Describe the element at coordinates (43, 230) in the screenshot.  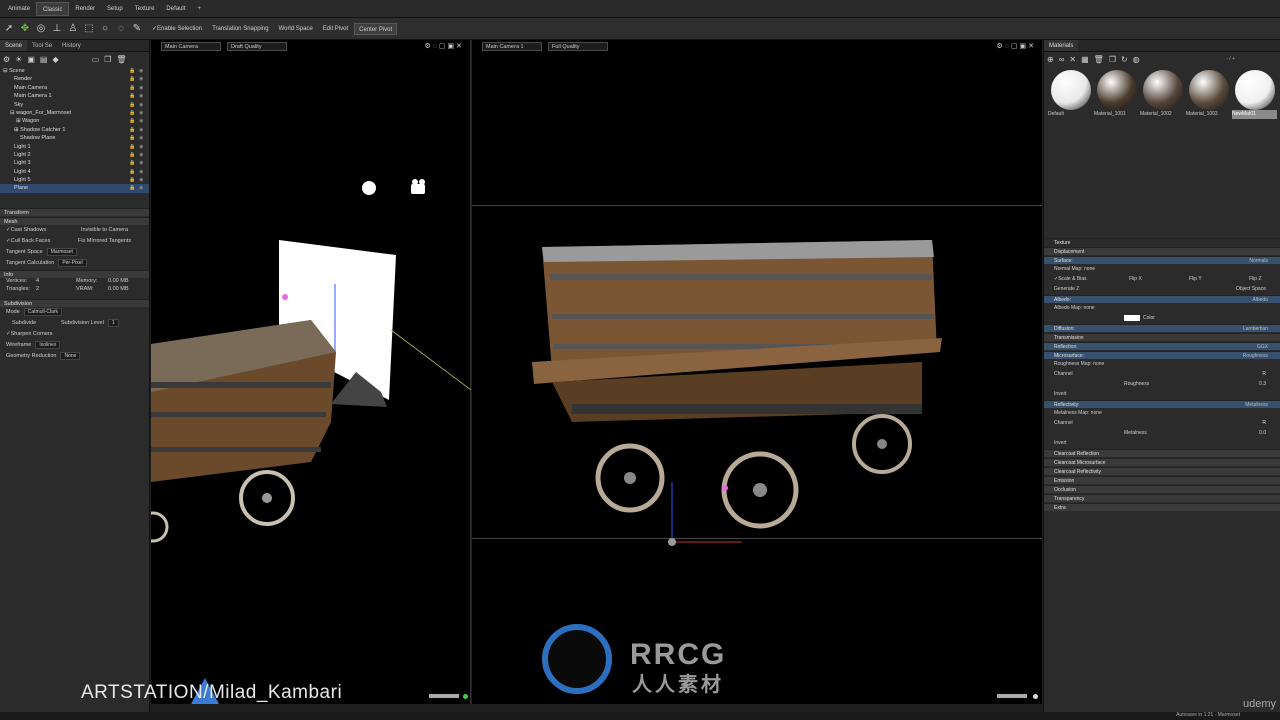
I see `cast-shadows-checkbox: ✓Cast Shadows` at that location.